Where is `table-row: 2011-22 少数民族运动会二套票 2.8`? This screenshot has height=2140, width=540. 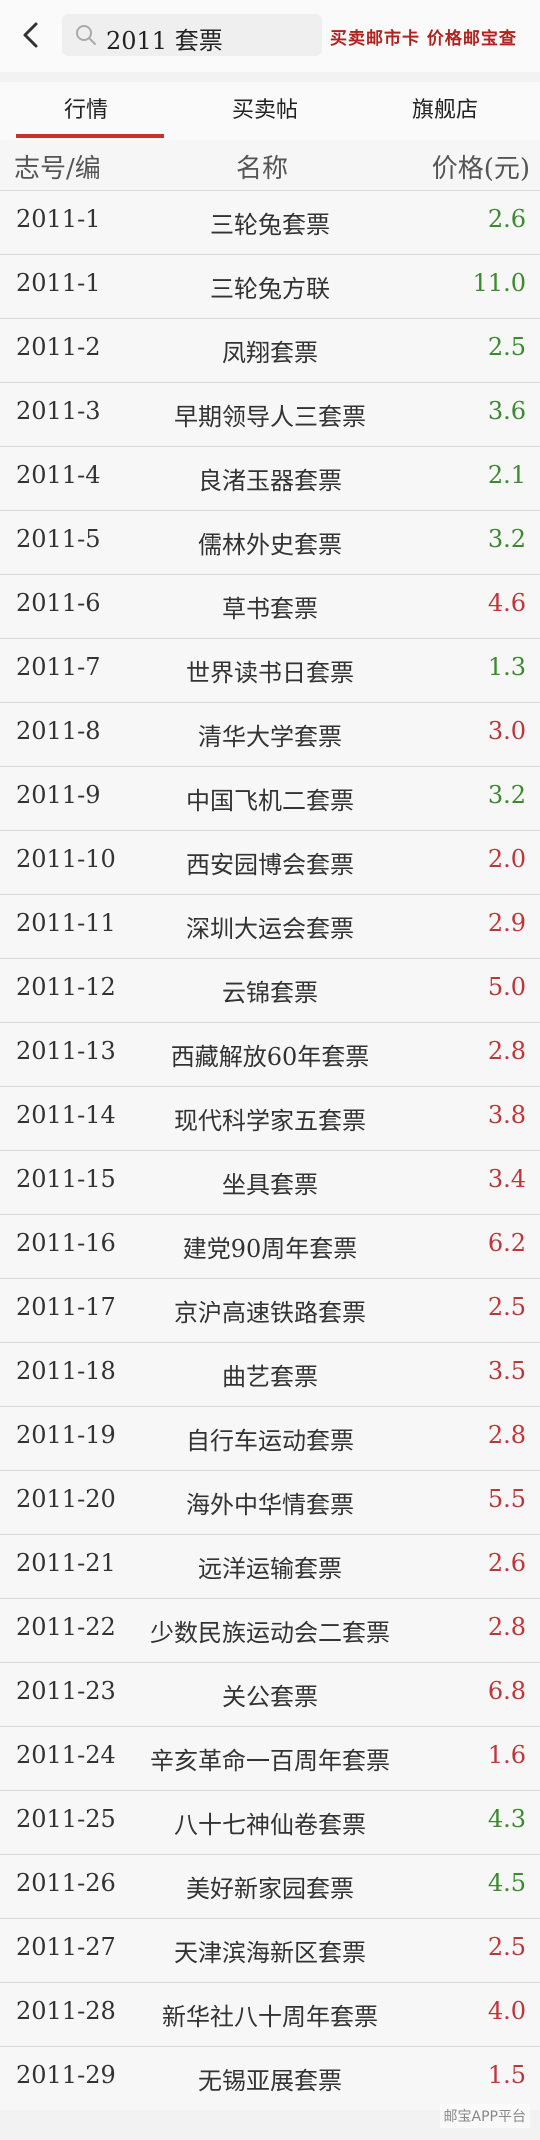
table-row: 2011-22 少数民族运动会二套票 2.8 is located at coordinates (270, 1630).